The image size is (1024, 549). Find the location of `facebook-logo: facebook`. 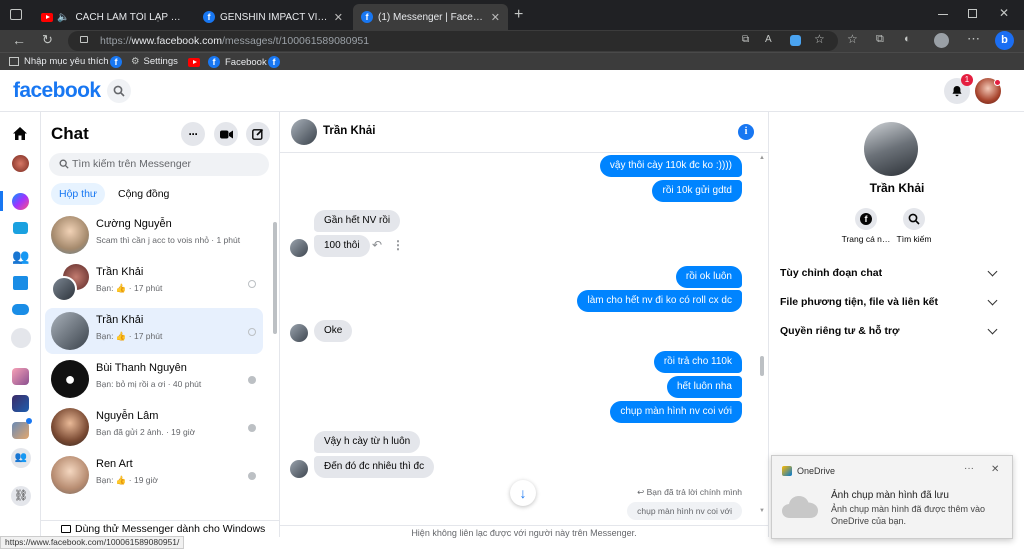

facebook-logo: facebook is located at coordinates (57, 91).